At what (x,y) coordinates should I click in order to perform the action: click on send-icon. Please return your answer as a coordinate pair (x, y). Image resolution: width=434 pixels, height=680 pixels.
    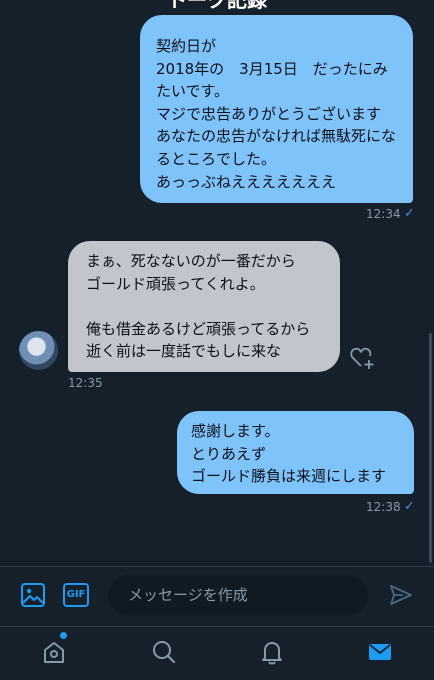
    Looking at the image, I should click on (401, 597).